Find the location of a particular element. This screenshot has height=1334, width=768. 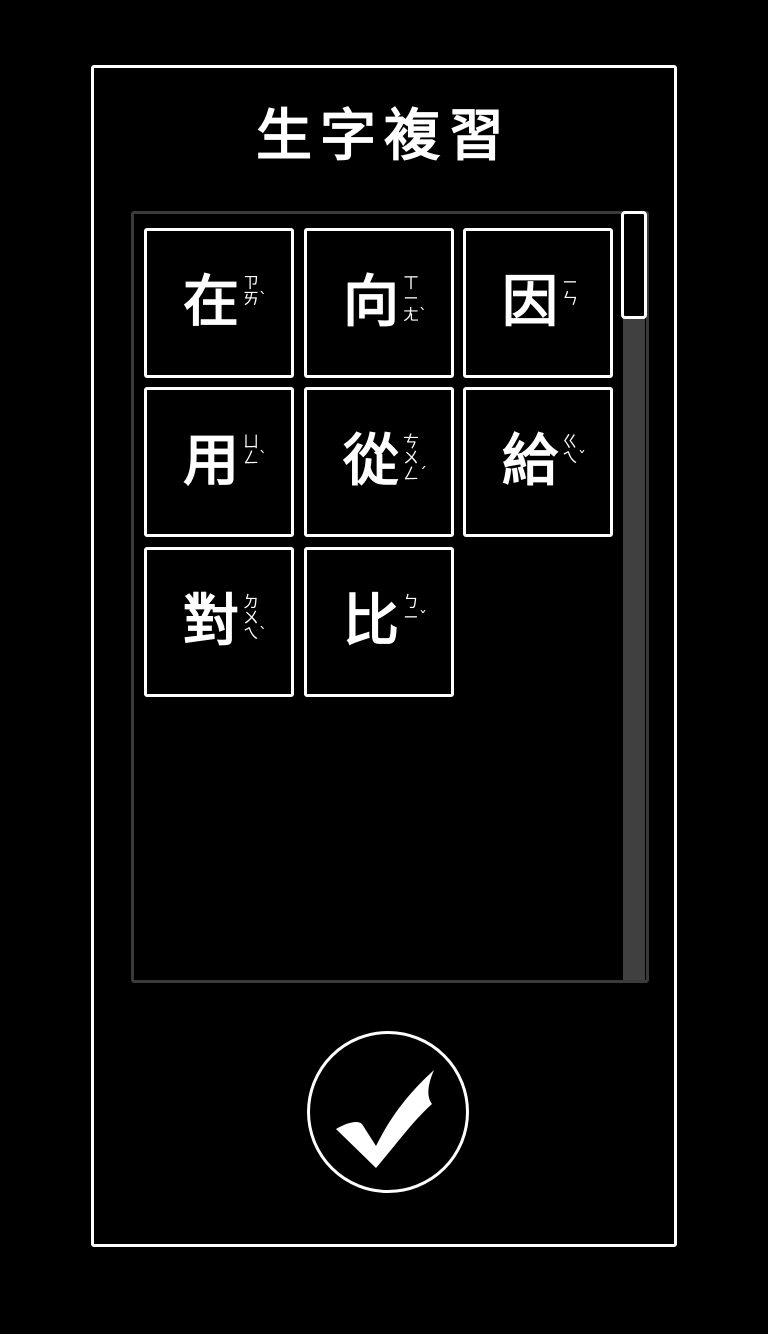

zhuyin-label: ㄩㄥˋ is located at coordinates (255, 449).